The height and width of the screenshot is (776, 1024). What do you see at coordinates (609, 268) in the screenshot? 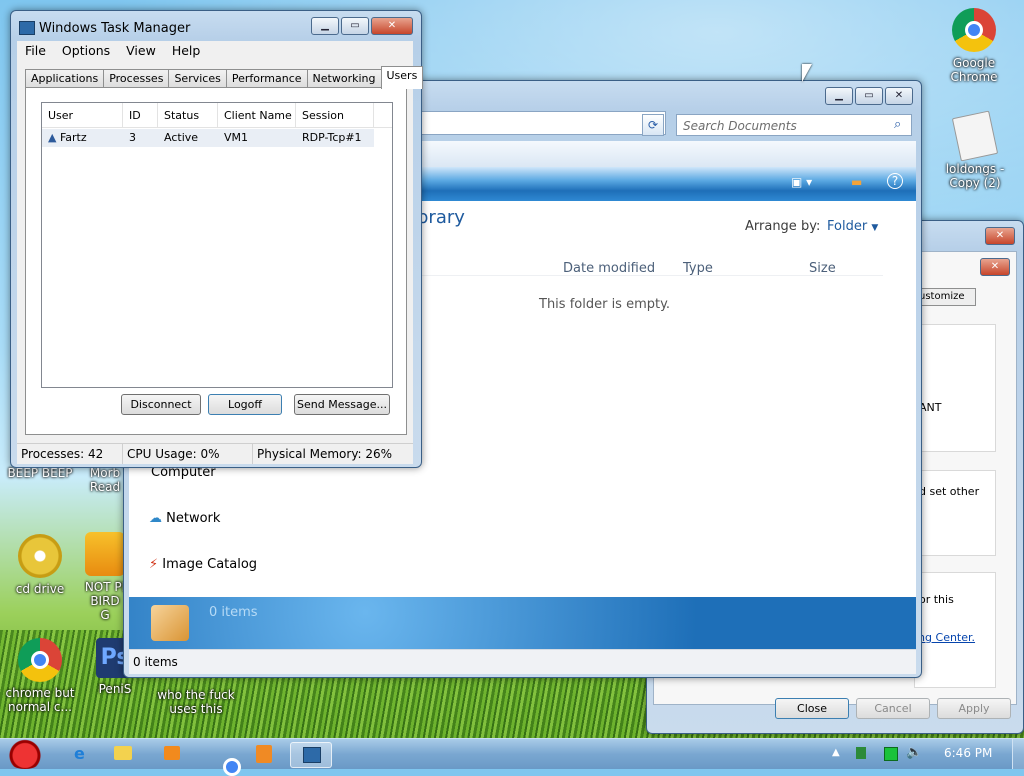
I see `column-date-modified: Date modified` at bounding box center [609, 268].